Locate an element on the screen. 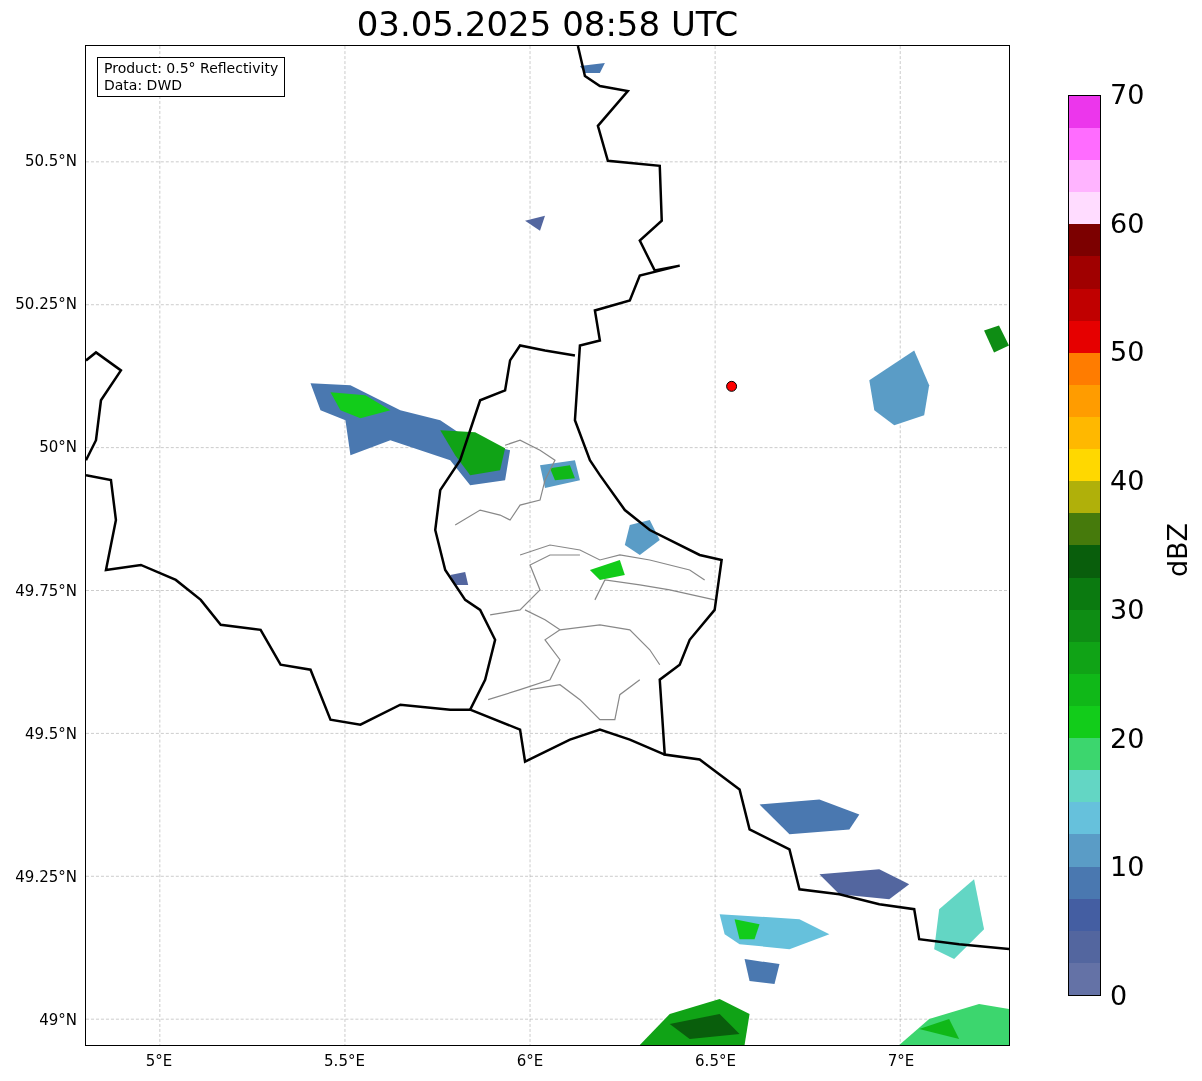 This screenshot has height=1081, width=1202. latitude-label: 50.25°N is located at coordinates (46, 304).